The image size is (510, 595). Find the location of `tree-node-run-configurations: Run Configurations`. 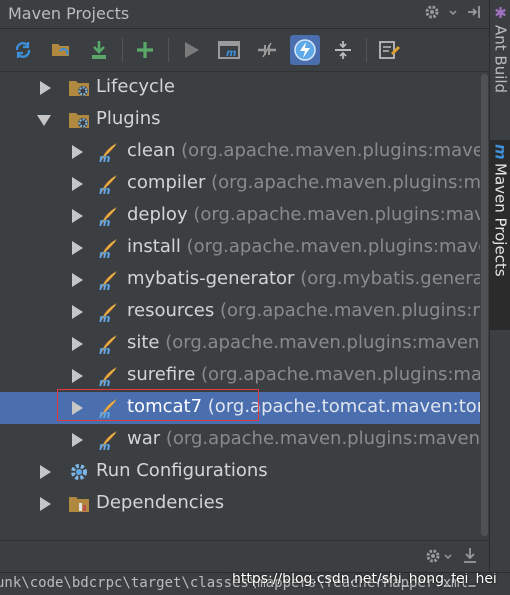

tree-node-run-configurations: Run Configurations is located at coordinates (244, 472).